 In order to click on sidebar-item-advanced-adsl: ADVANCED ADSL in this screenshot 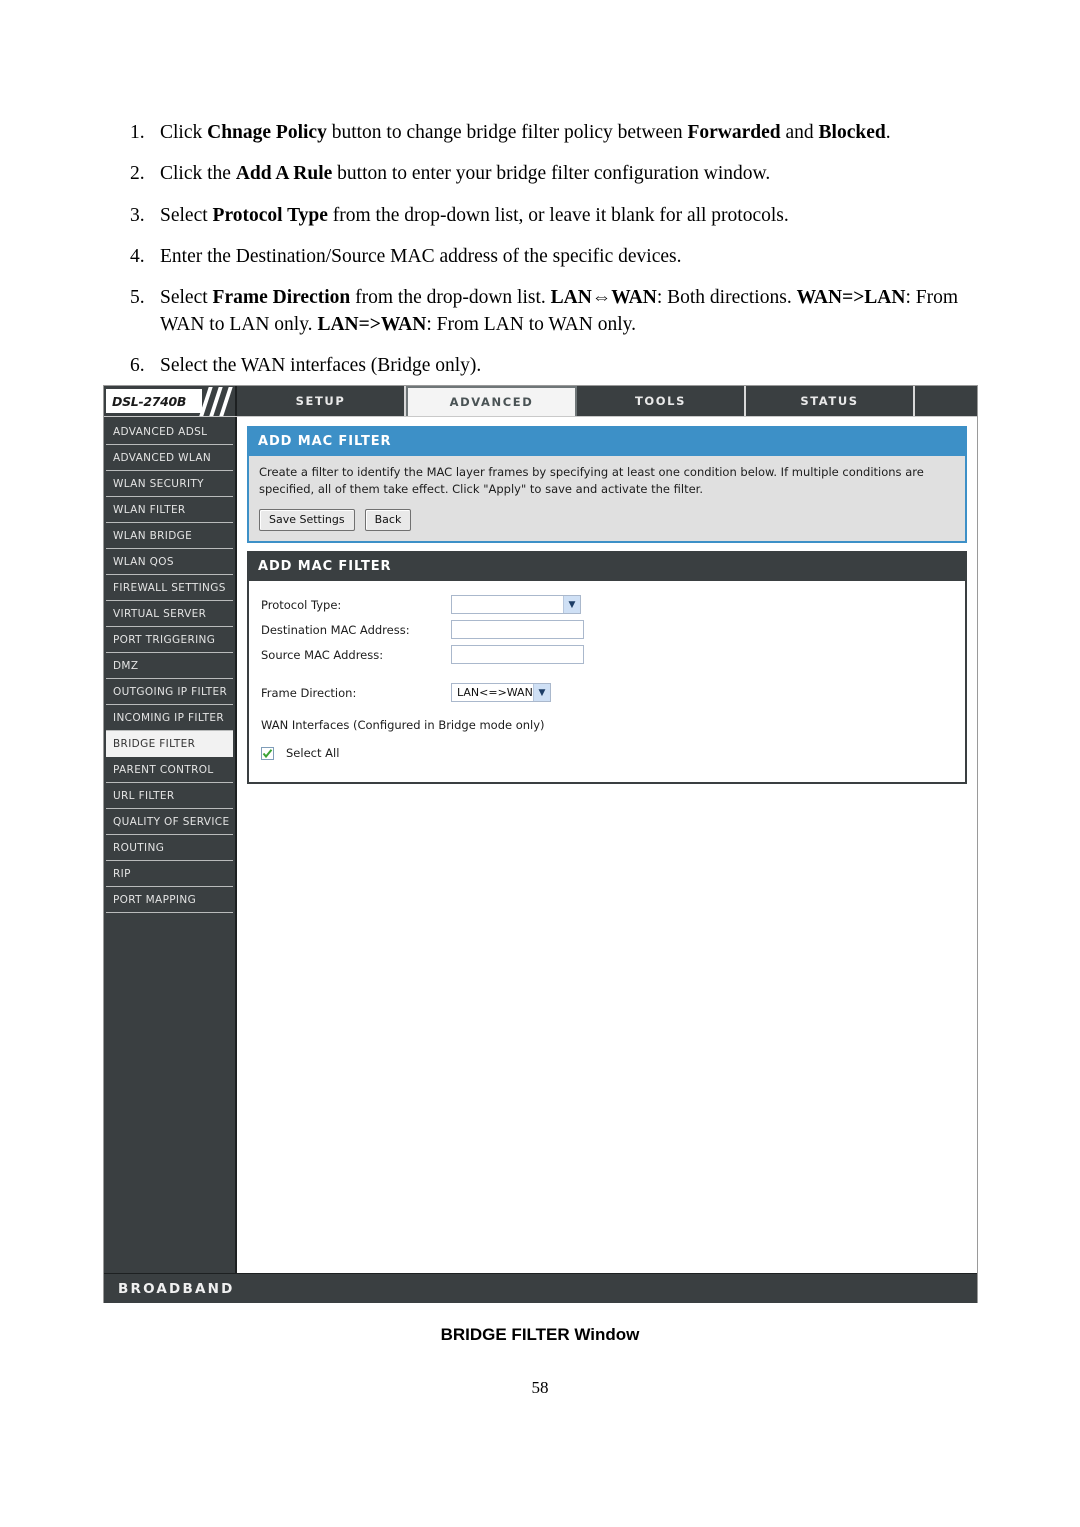, I will do `click(169, 432)`.